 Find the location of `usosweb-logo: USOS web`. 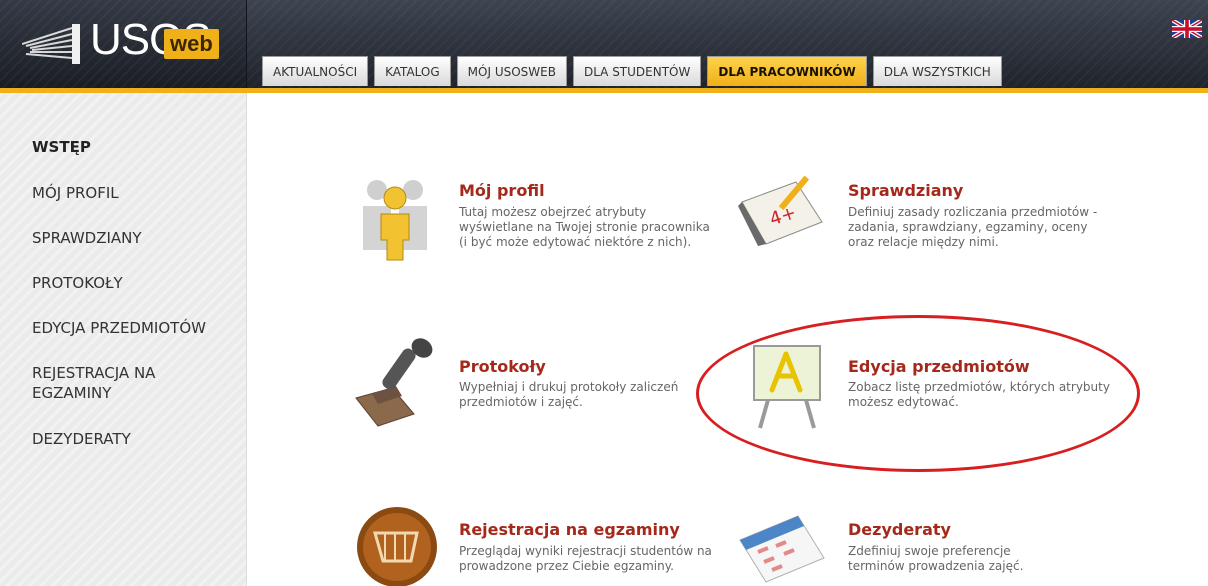

usosweb-logo: USOS web is located at coordinates (123, 44).